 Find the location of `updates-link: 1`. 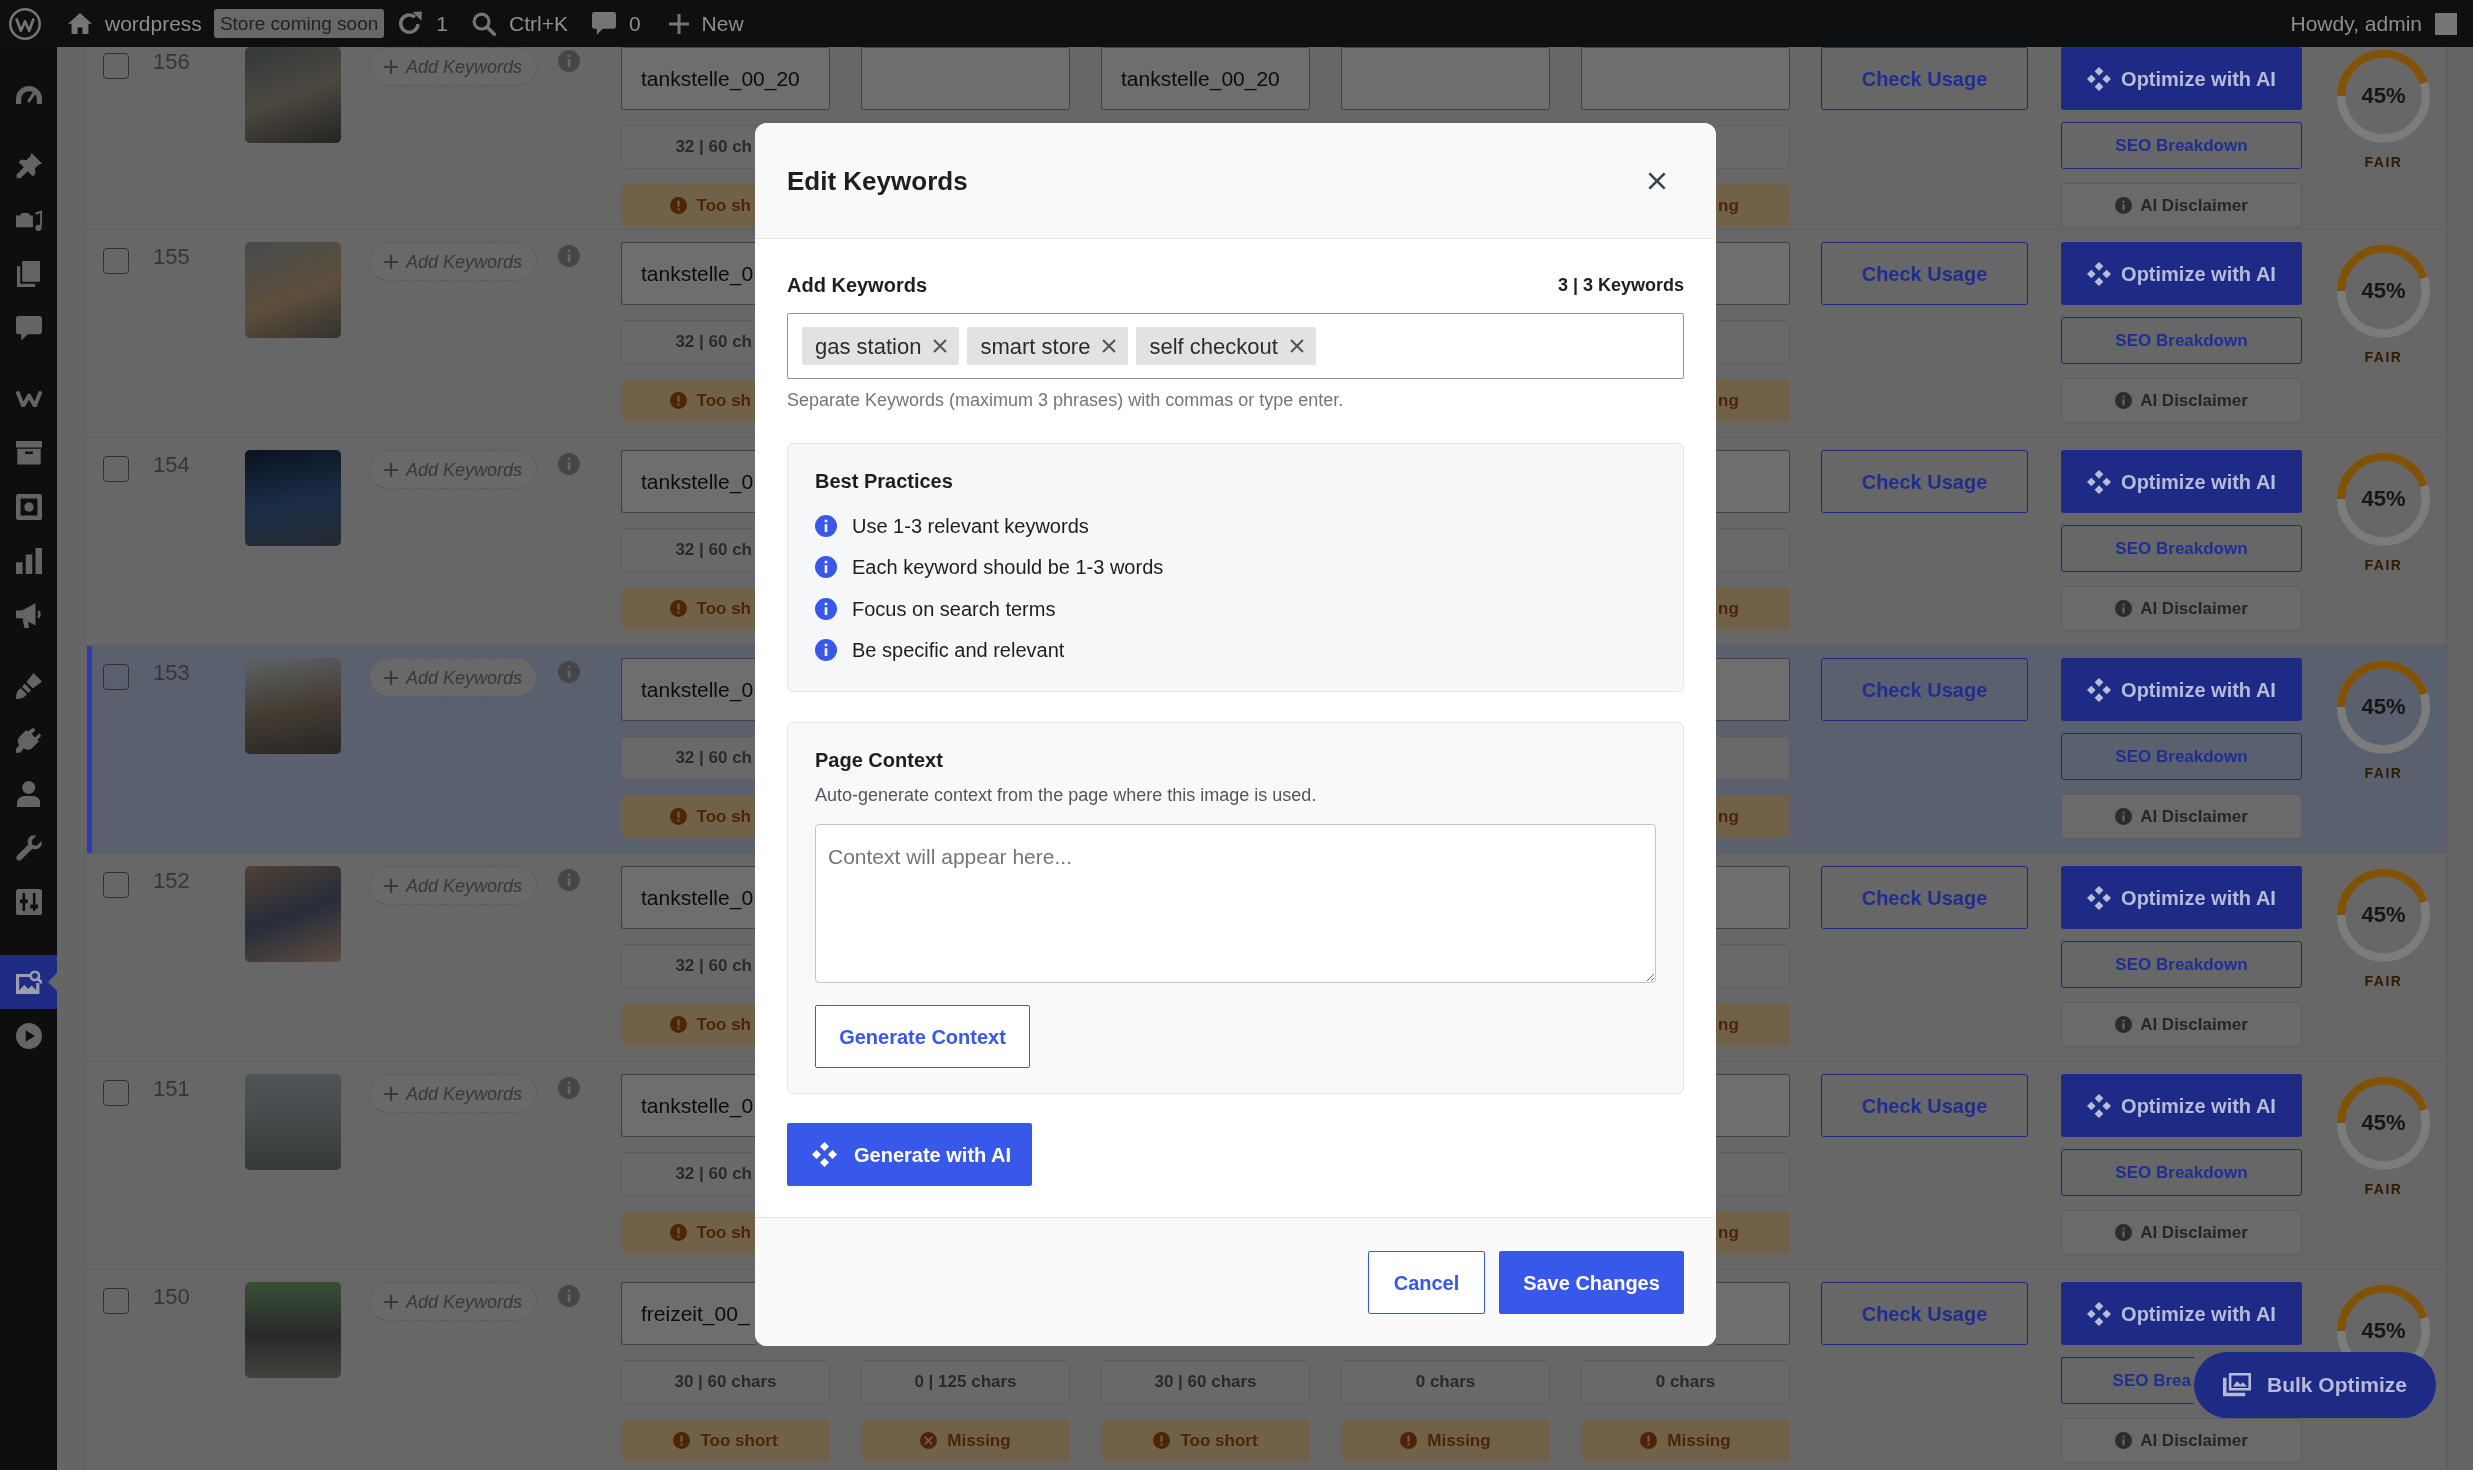

updates-link: 1 is located at coordinates (422, 23).